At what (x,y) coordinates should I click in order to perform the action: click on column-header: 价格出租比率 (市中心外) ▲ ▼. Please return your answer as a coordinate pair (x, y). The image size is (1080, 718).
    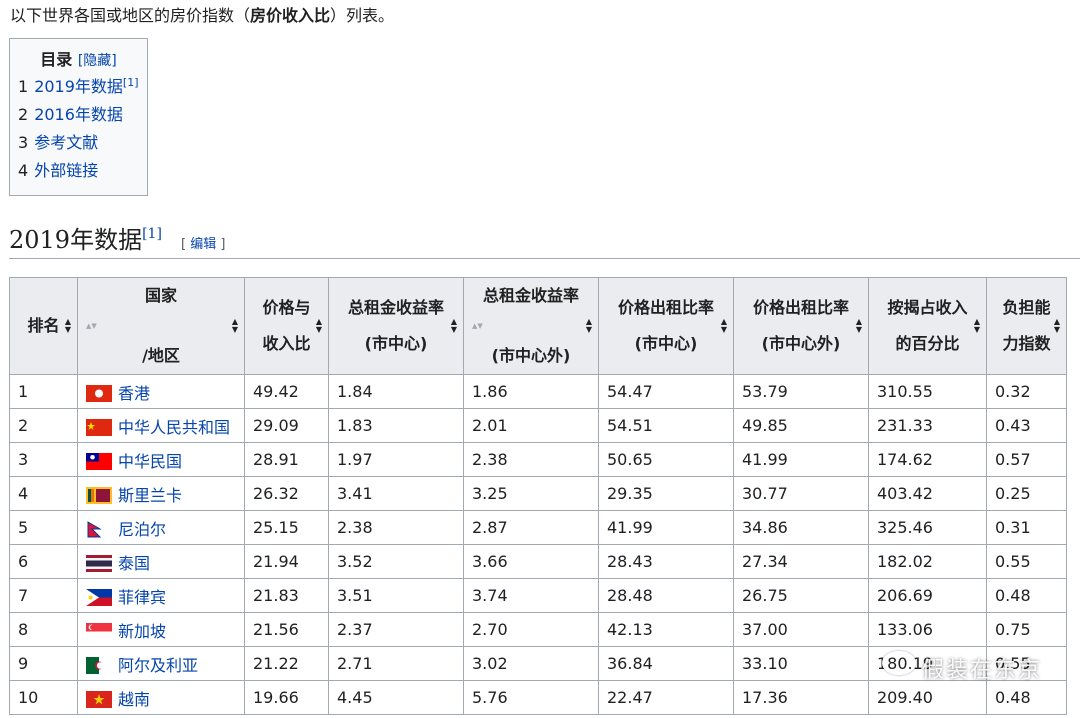
    Looking at the image, I should click on (801, 326).